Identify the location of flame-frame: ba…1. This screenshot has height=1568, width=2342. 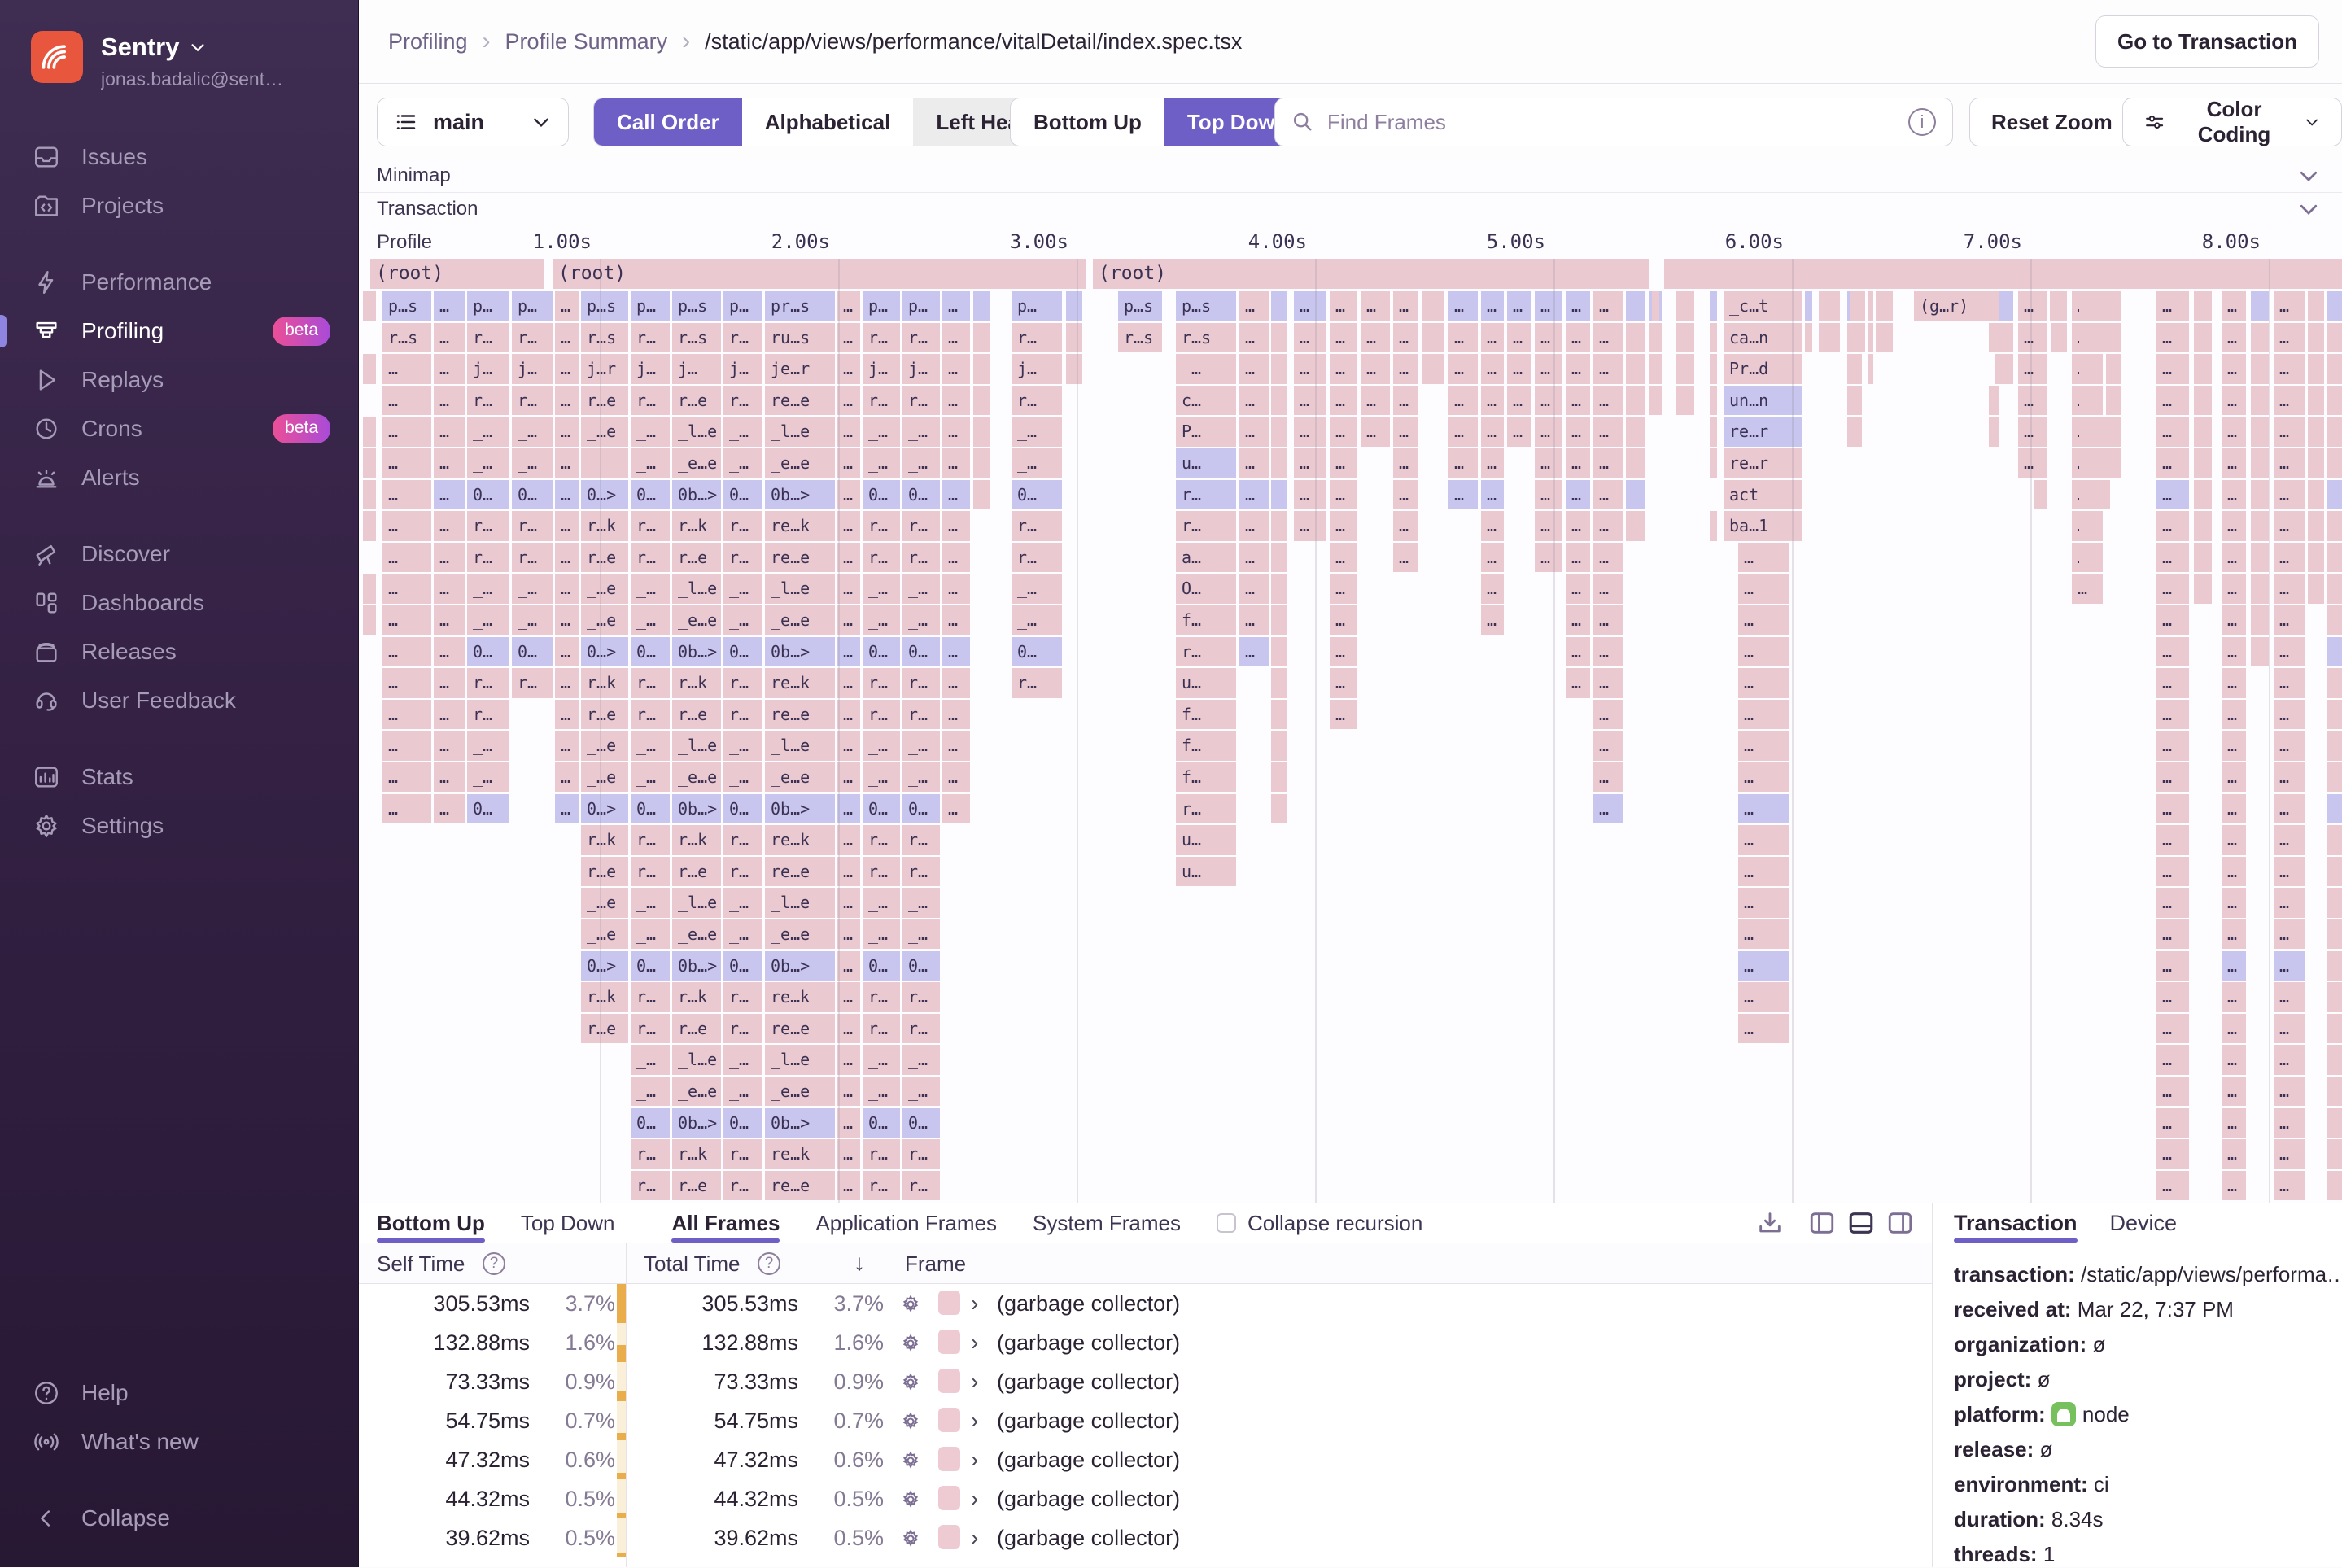
(1763, 526).